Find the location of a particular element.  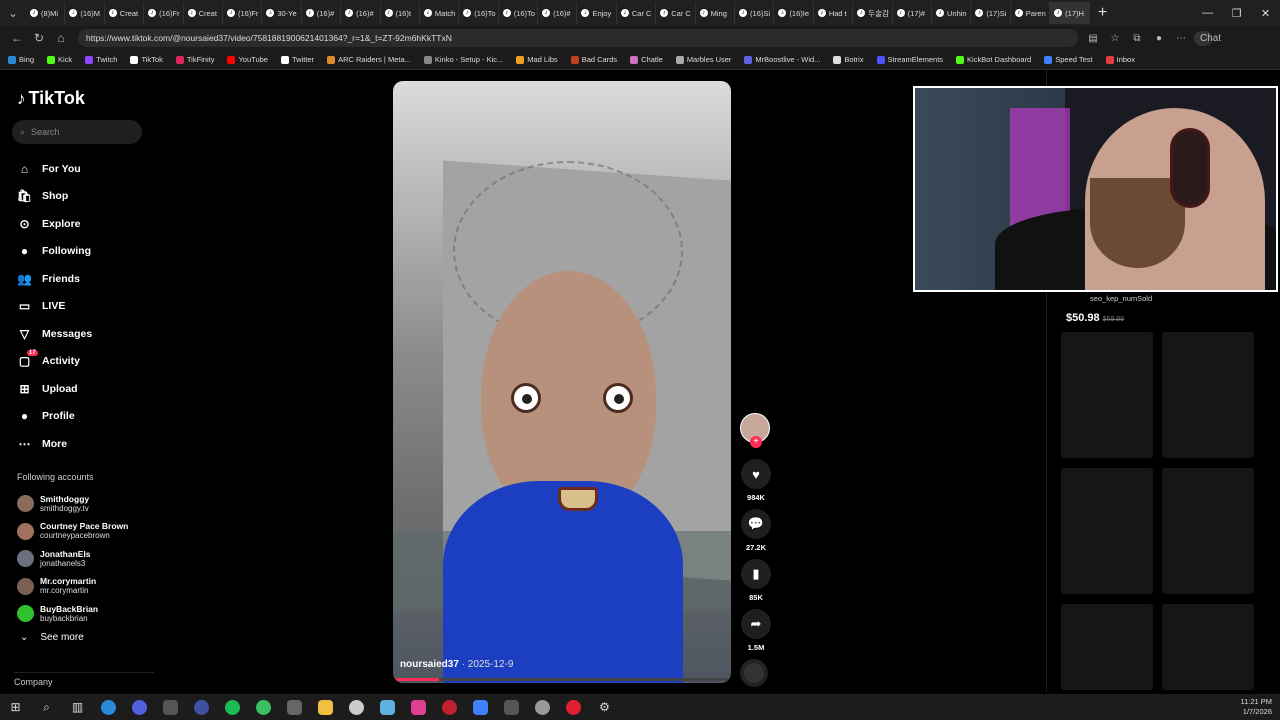

browser-tab: ♪ Car C is located at coordinates (637, 13).